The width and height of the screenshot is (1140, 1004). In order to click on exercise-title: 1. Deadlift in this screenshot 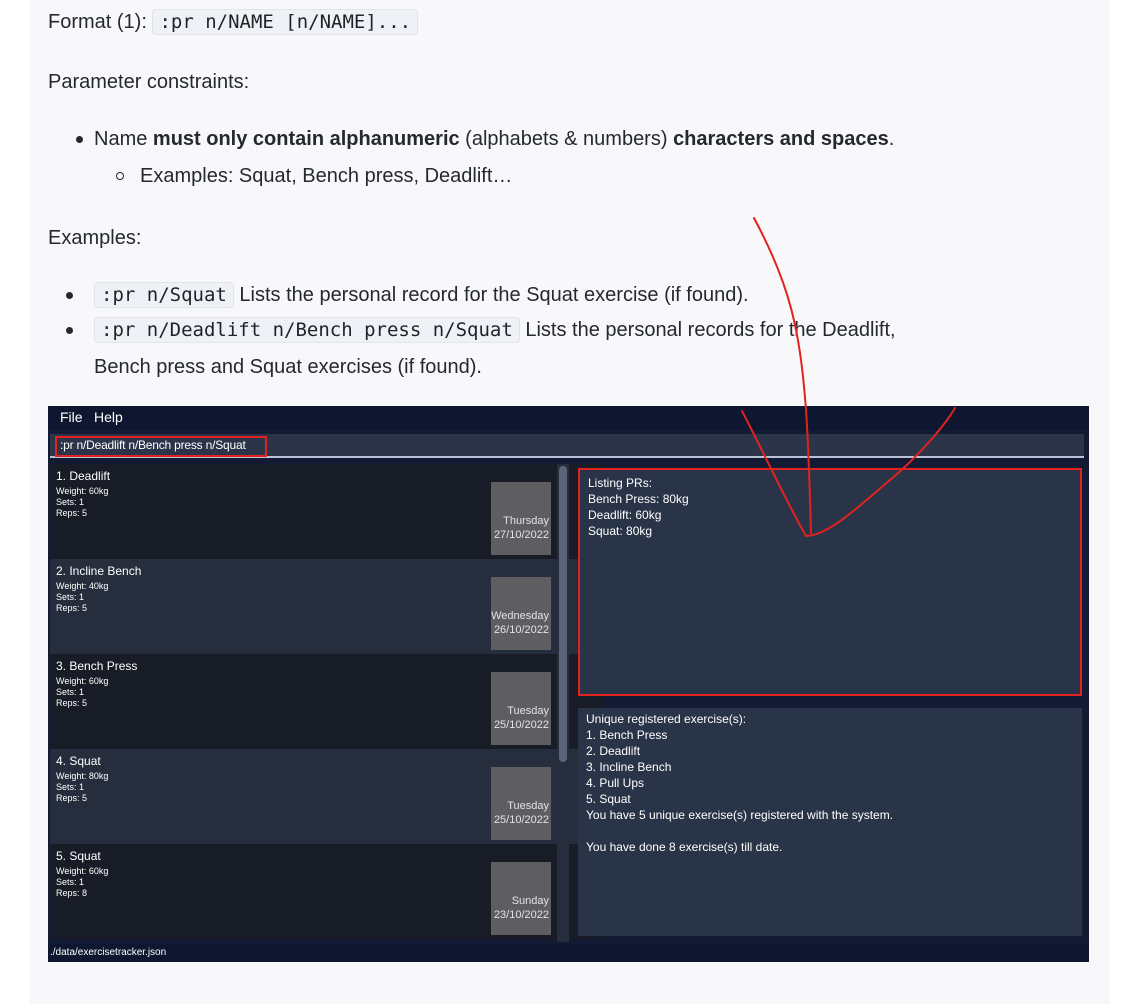, I will do `click(83, 476)`.